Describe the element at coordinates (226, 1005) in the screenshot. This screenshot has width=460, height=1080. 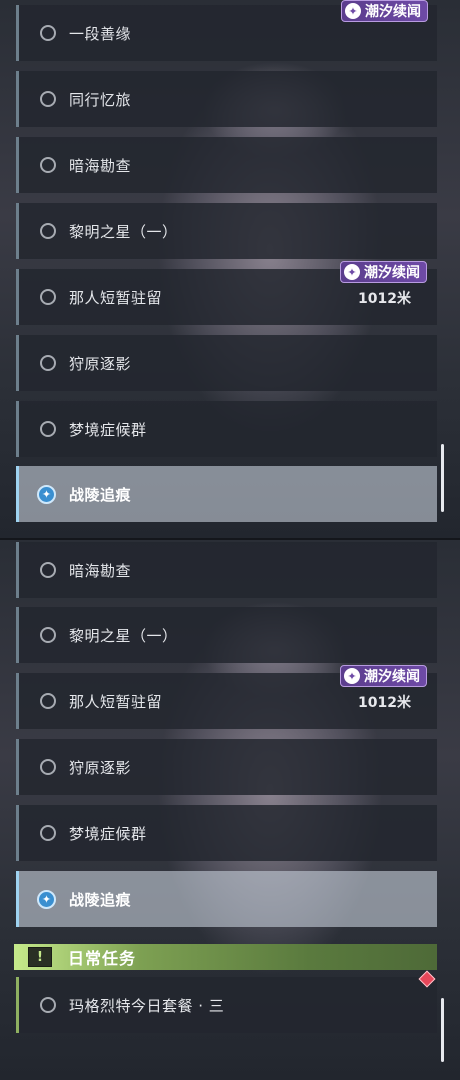
I see `daily-quest-item: 玛格烈特今日套餐 · 三` at that location.